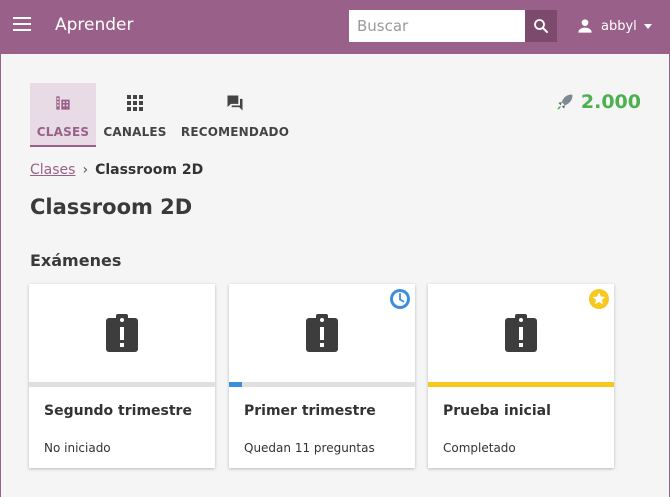 This screenshot has height=497, width=670. I want to click on section-title: Exámenes, so click(76, 260).